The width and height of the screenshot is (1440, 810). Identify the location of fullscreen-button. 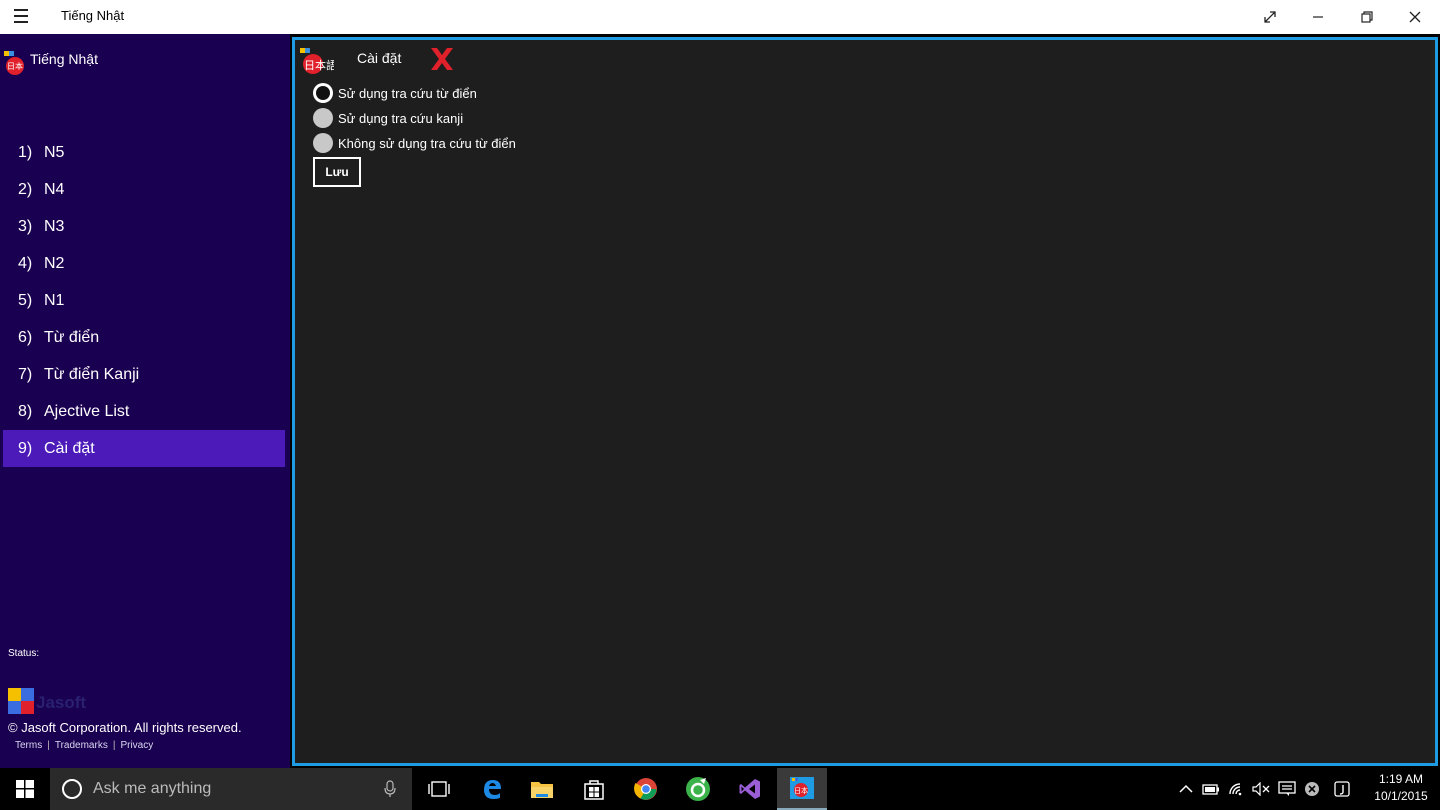
(1270, 17).